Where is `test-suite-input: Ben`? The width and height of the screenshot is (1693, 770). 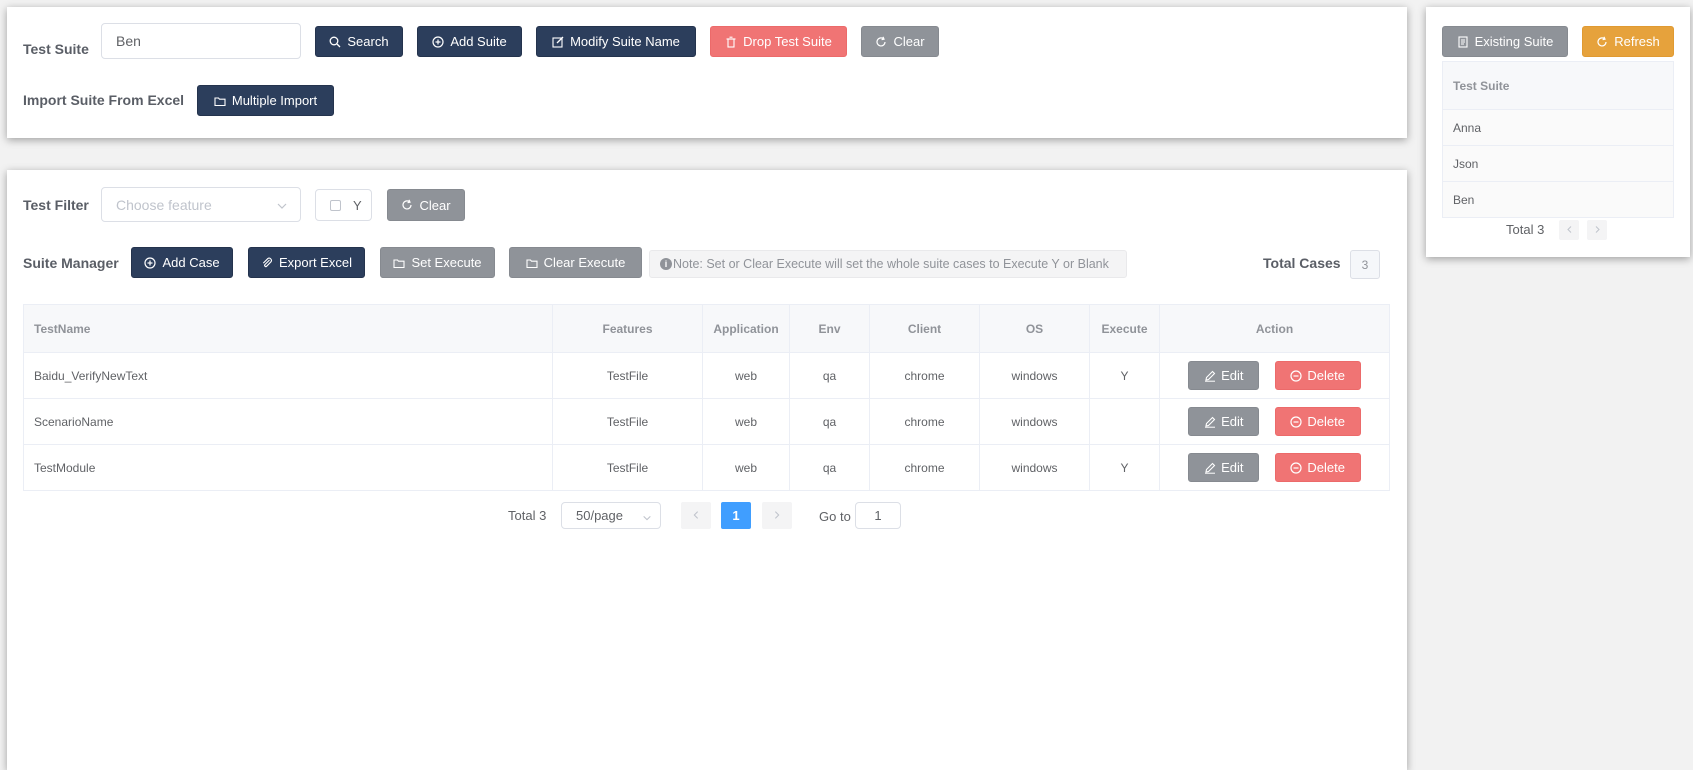 test-suite-input: Ben is located at coordinates (201, 41).